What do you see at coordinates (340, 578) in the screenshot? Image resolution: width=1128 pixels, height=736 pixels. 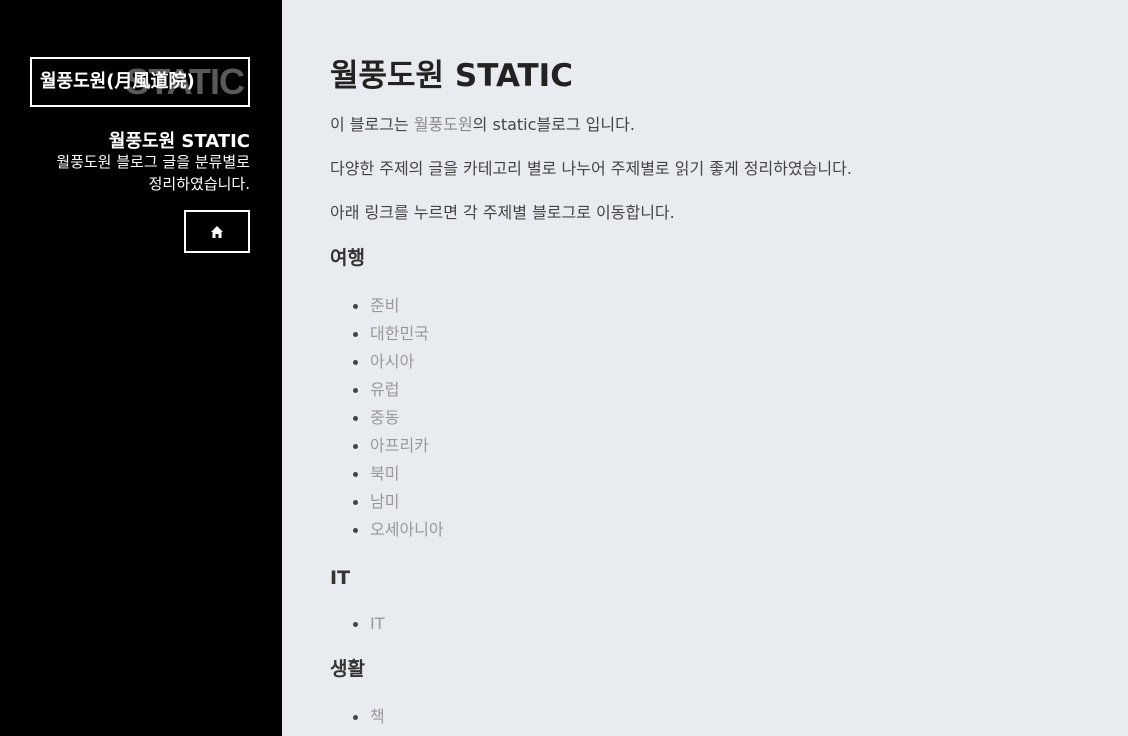 I see `section-heading-it: IT` at bounding box center [340, 578].